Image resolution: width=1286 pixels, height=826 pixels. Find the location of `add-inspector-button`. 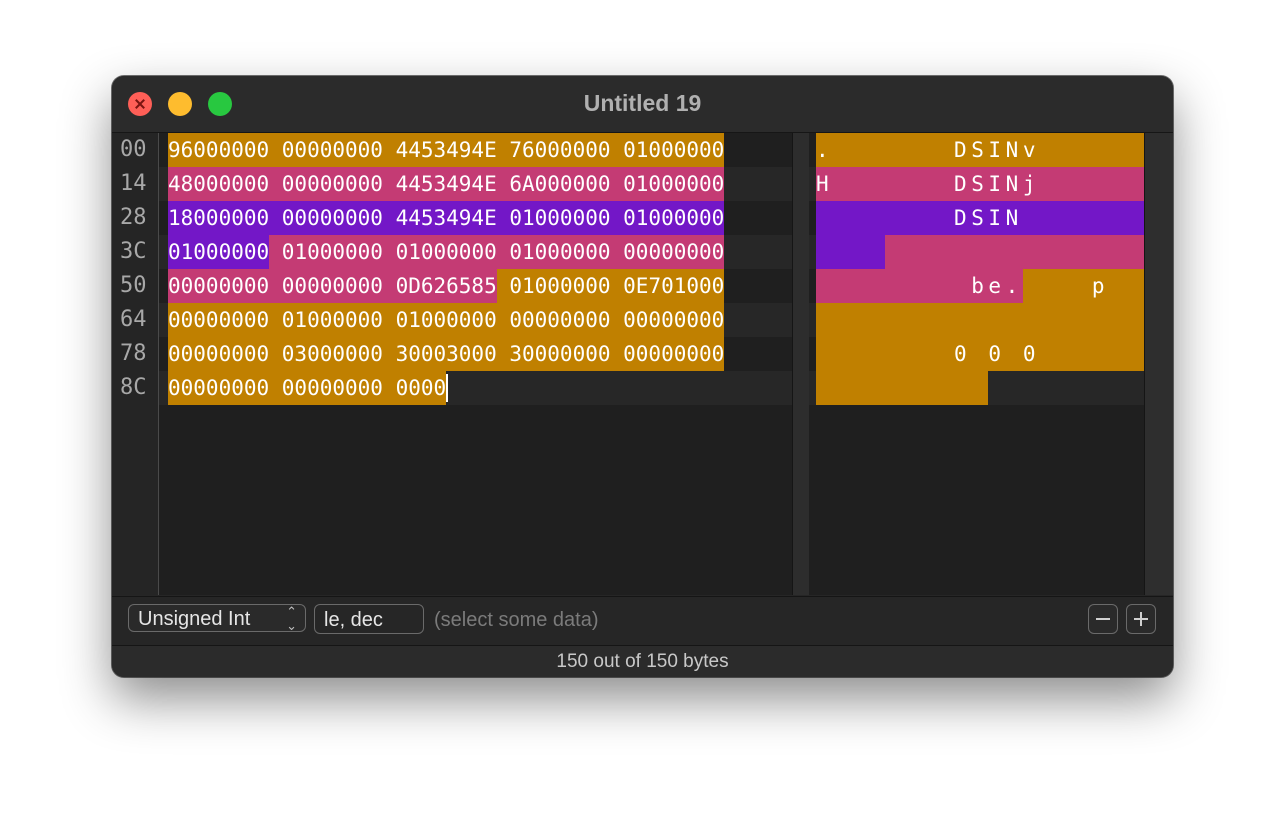

add-inspector-button is located at coordinates (1141, 619).